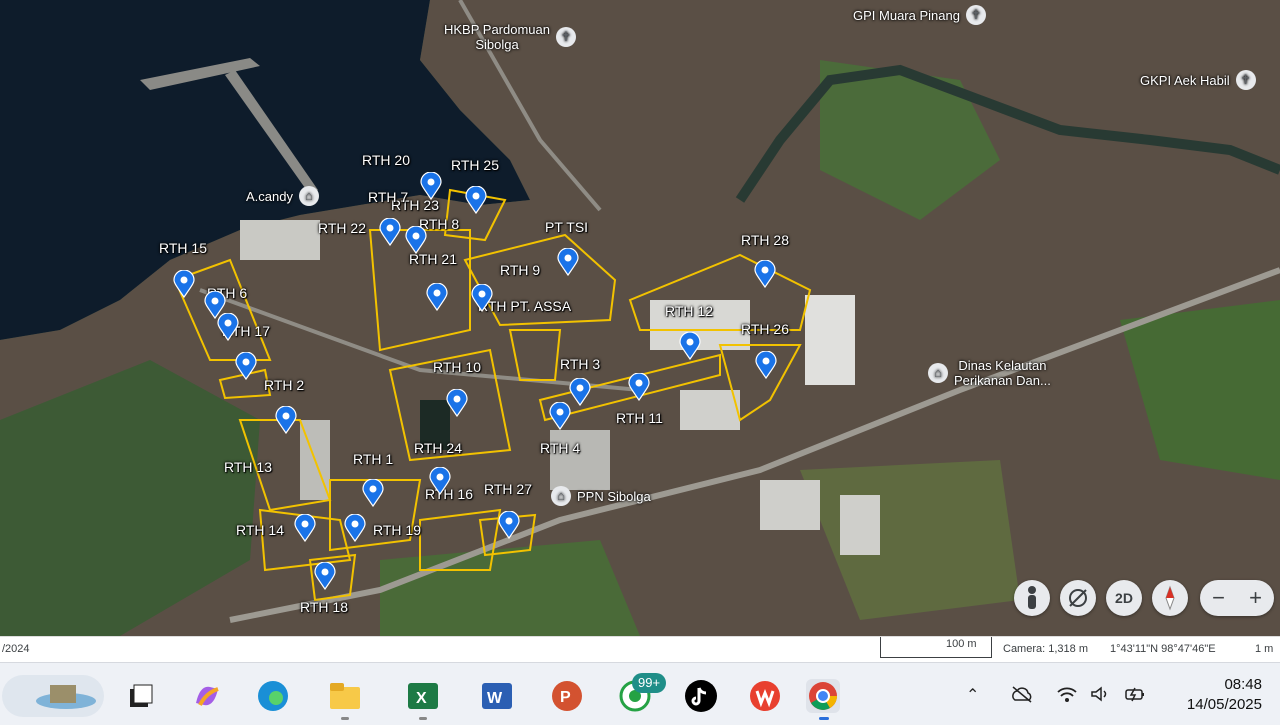 This screenshot has width=1280, height=725. What do you see at coordinates (16, 649) in the screenshot?
I see `imagery-date: /2024` at bounding box center [16, 649].